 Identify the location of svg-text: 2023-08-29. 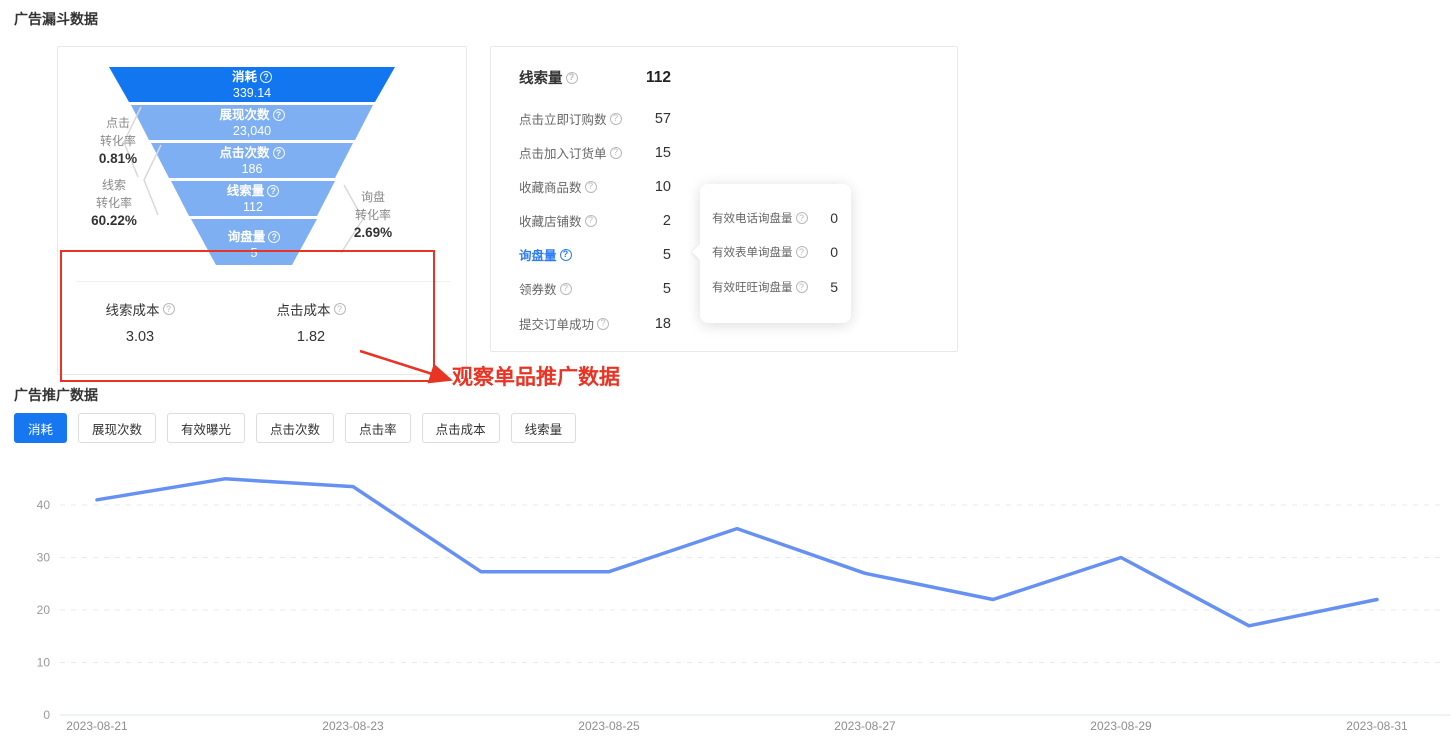
(1121, 726).